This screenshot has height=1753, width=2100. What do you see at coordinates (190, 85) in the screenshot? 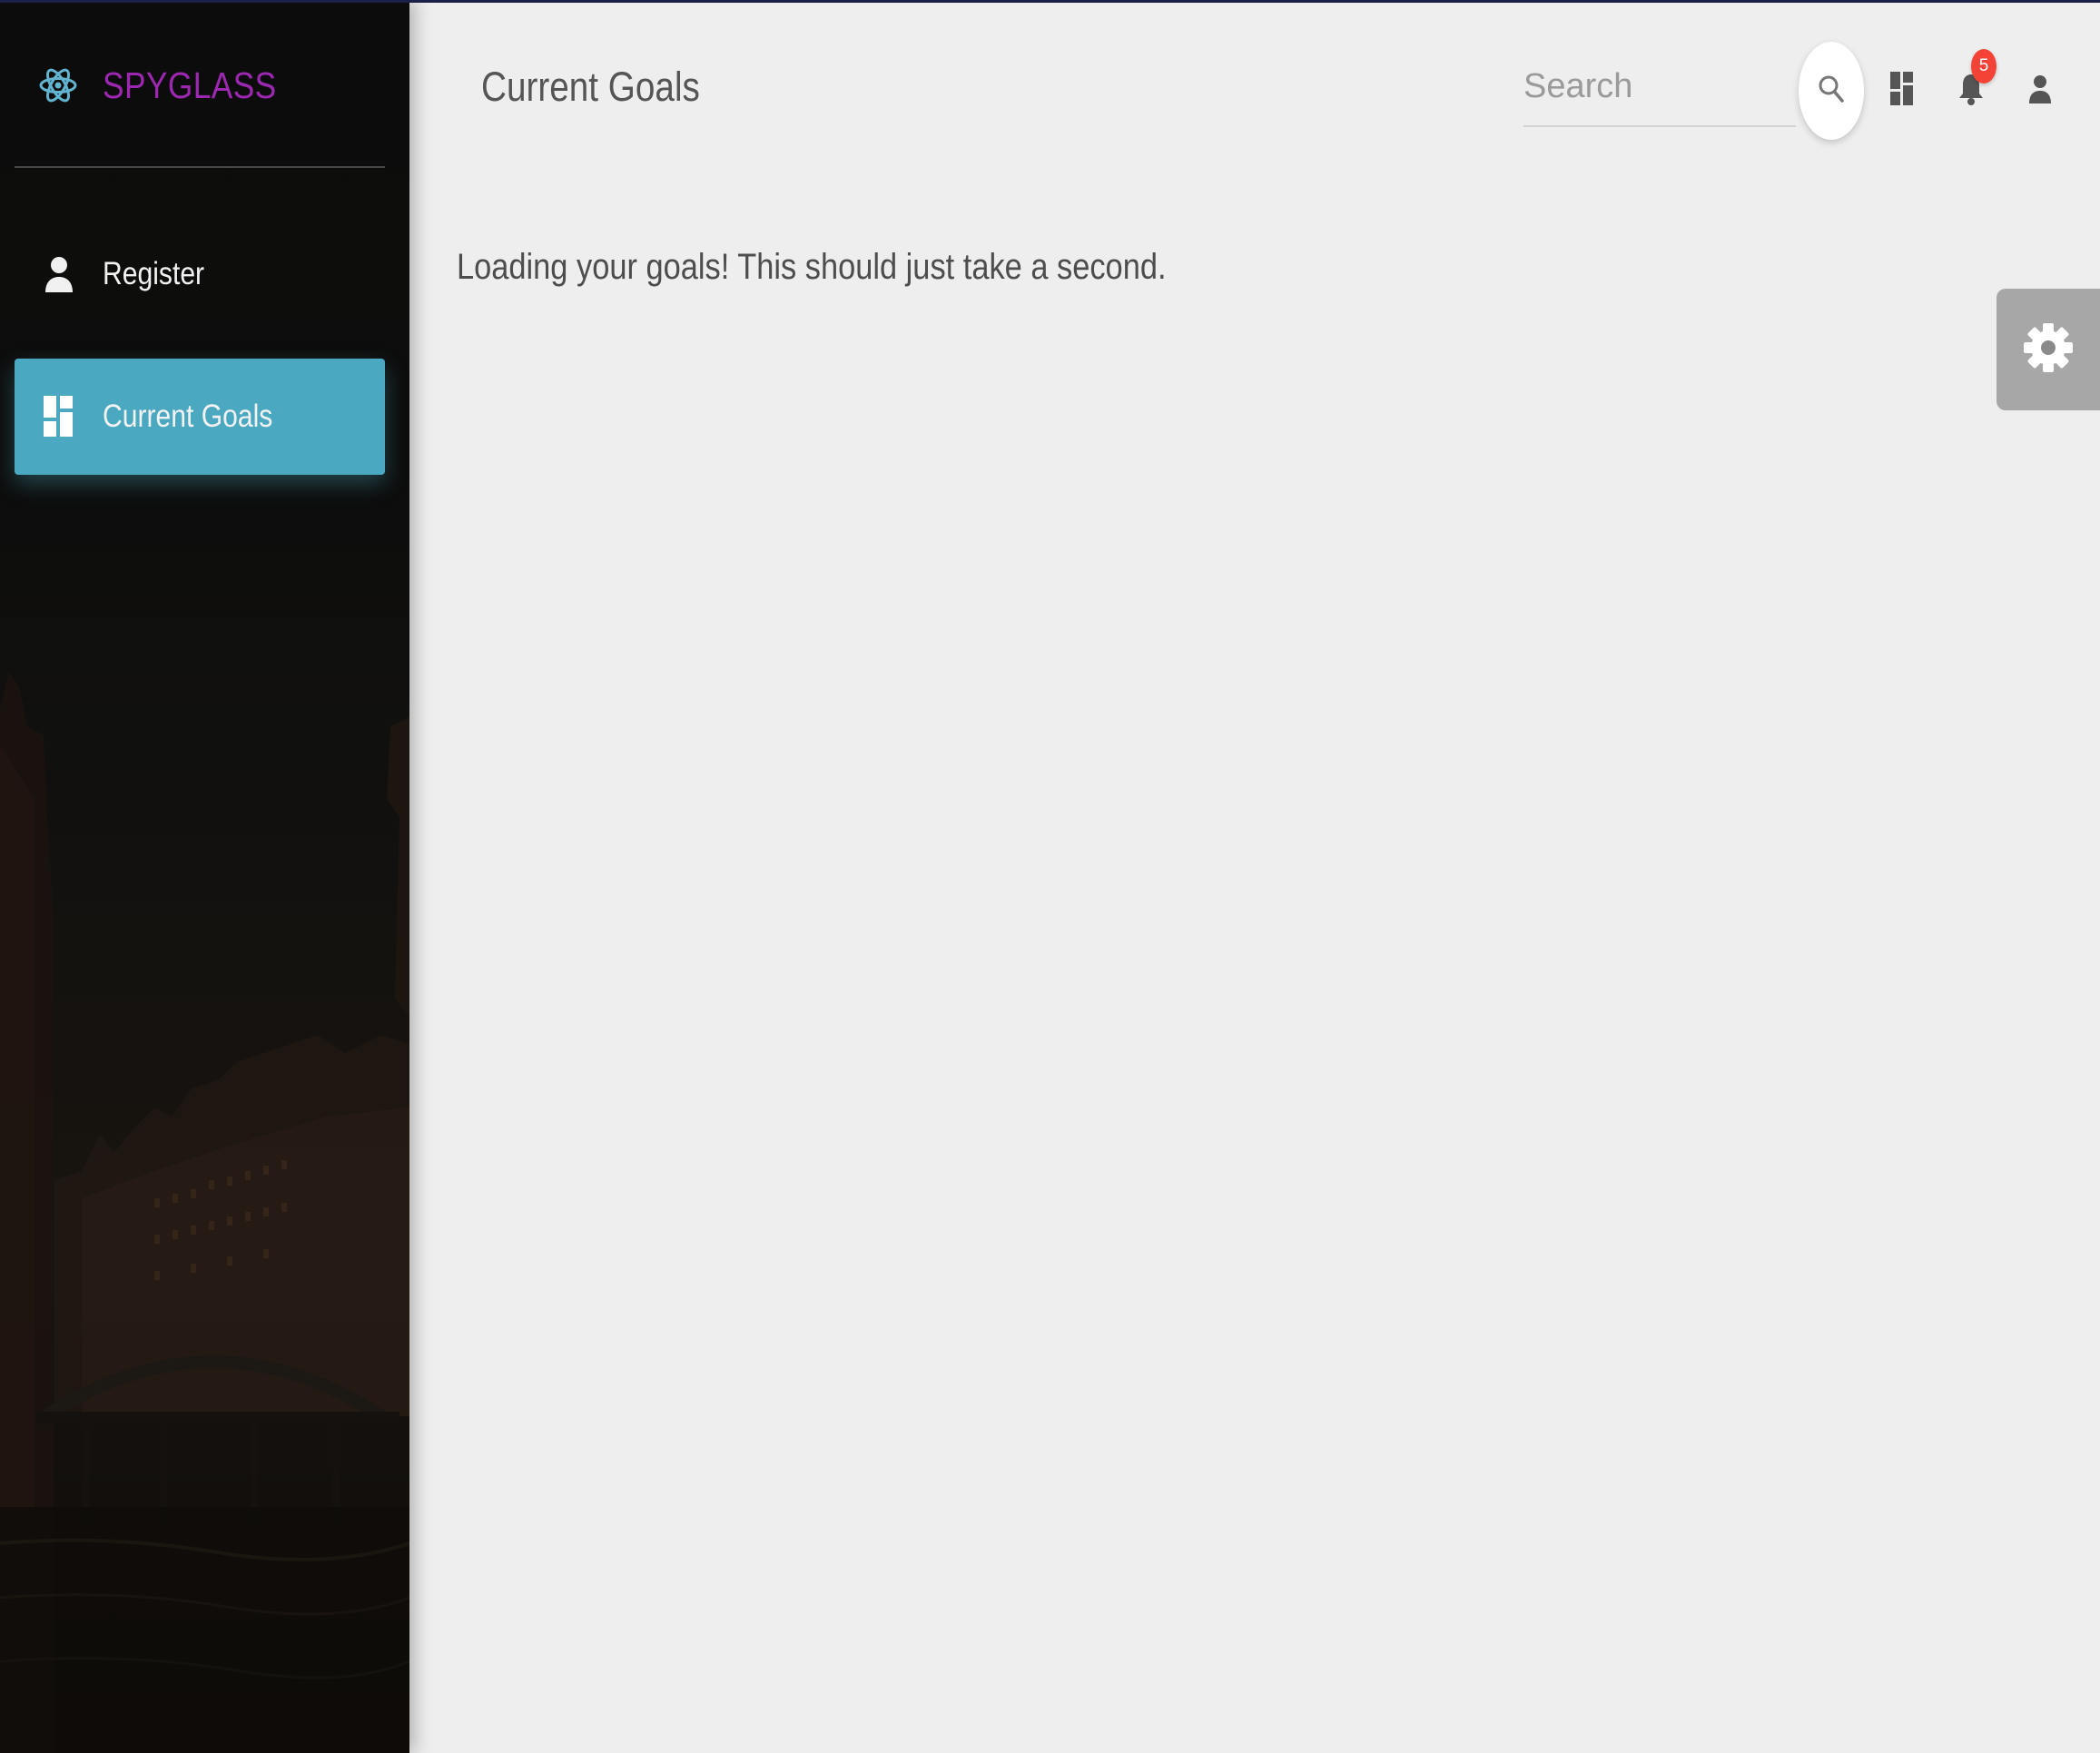
I see `brand-name: SPYGLASS` at bounding box center [190, 85].